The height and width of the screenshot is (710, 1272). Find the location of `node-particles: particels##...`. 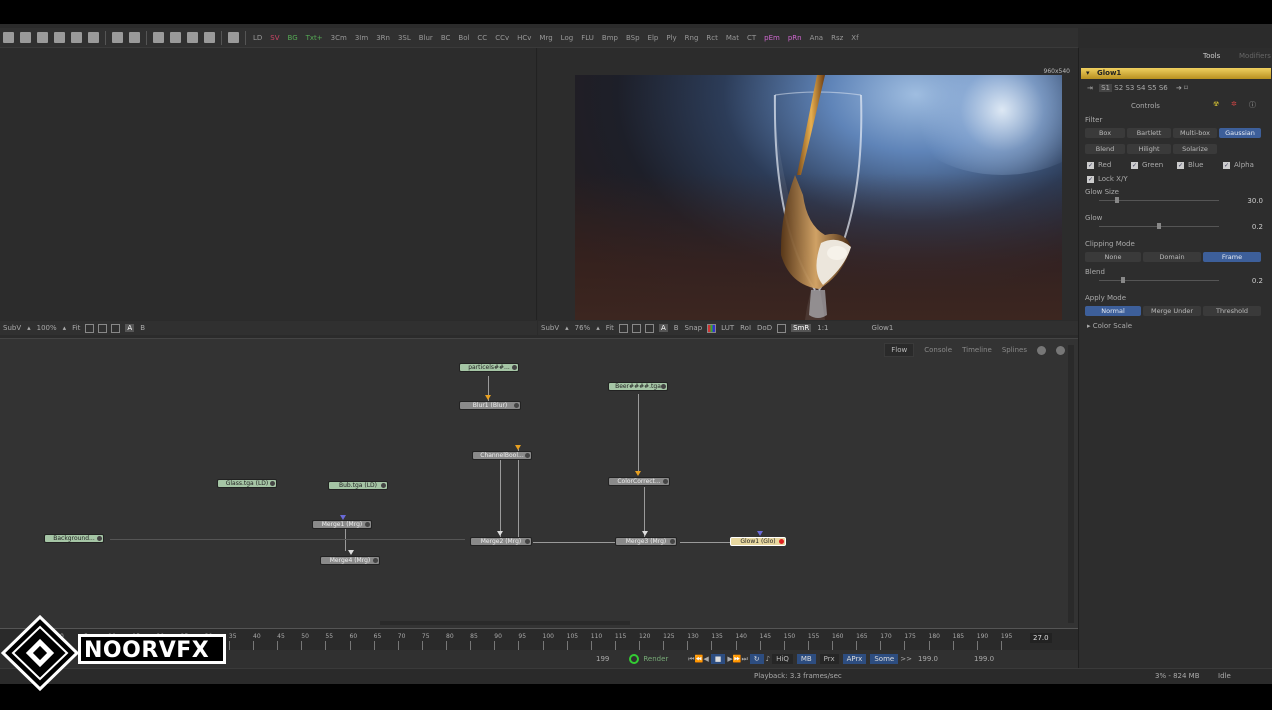

node-particles: particels##... is located at coordinates (489, 367).